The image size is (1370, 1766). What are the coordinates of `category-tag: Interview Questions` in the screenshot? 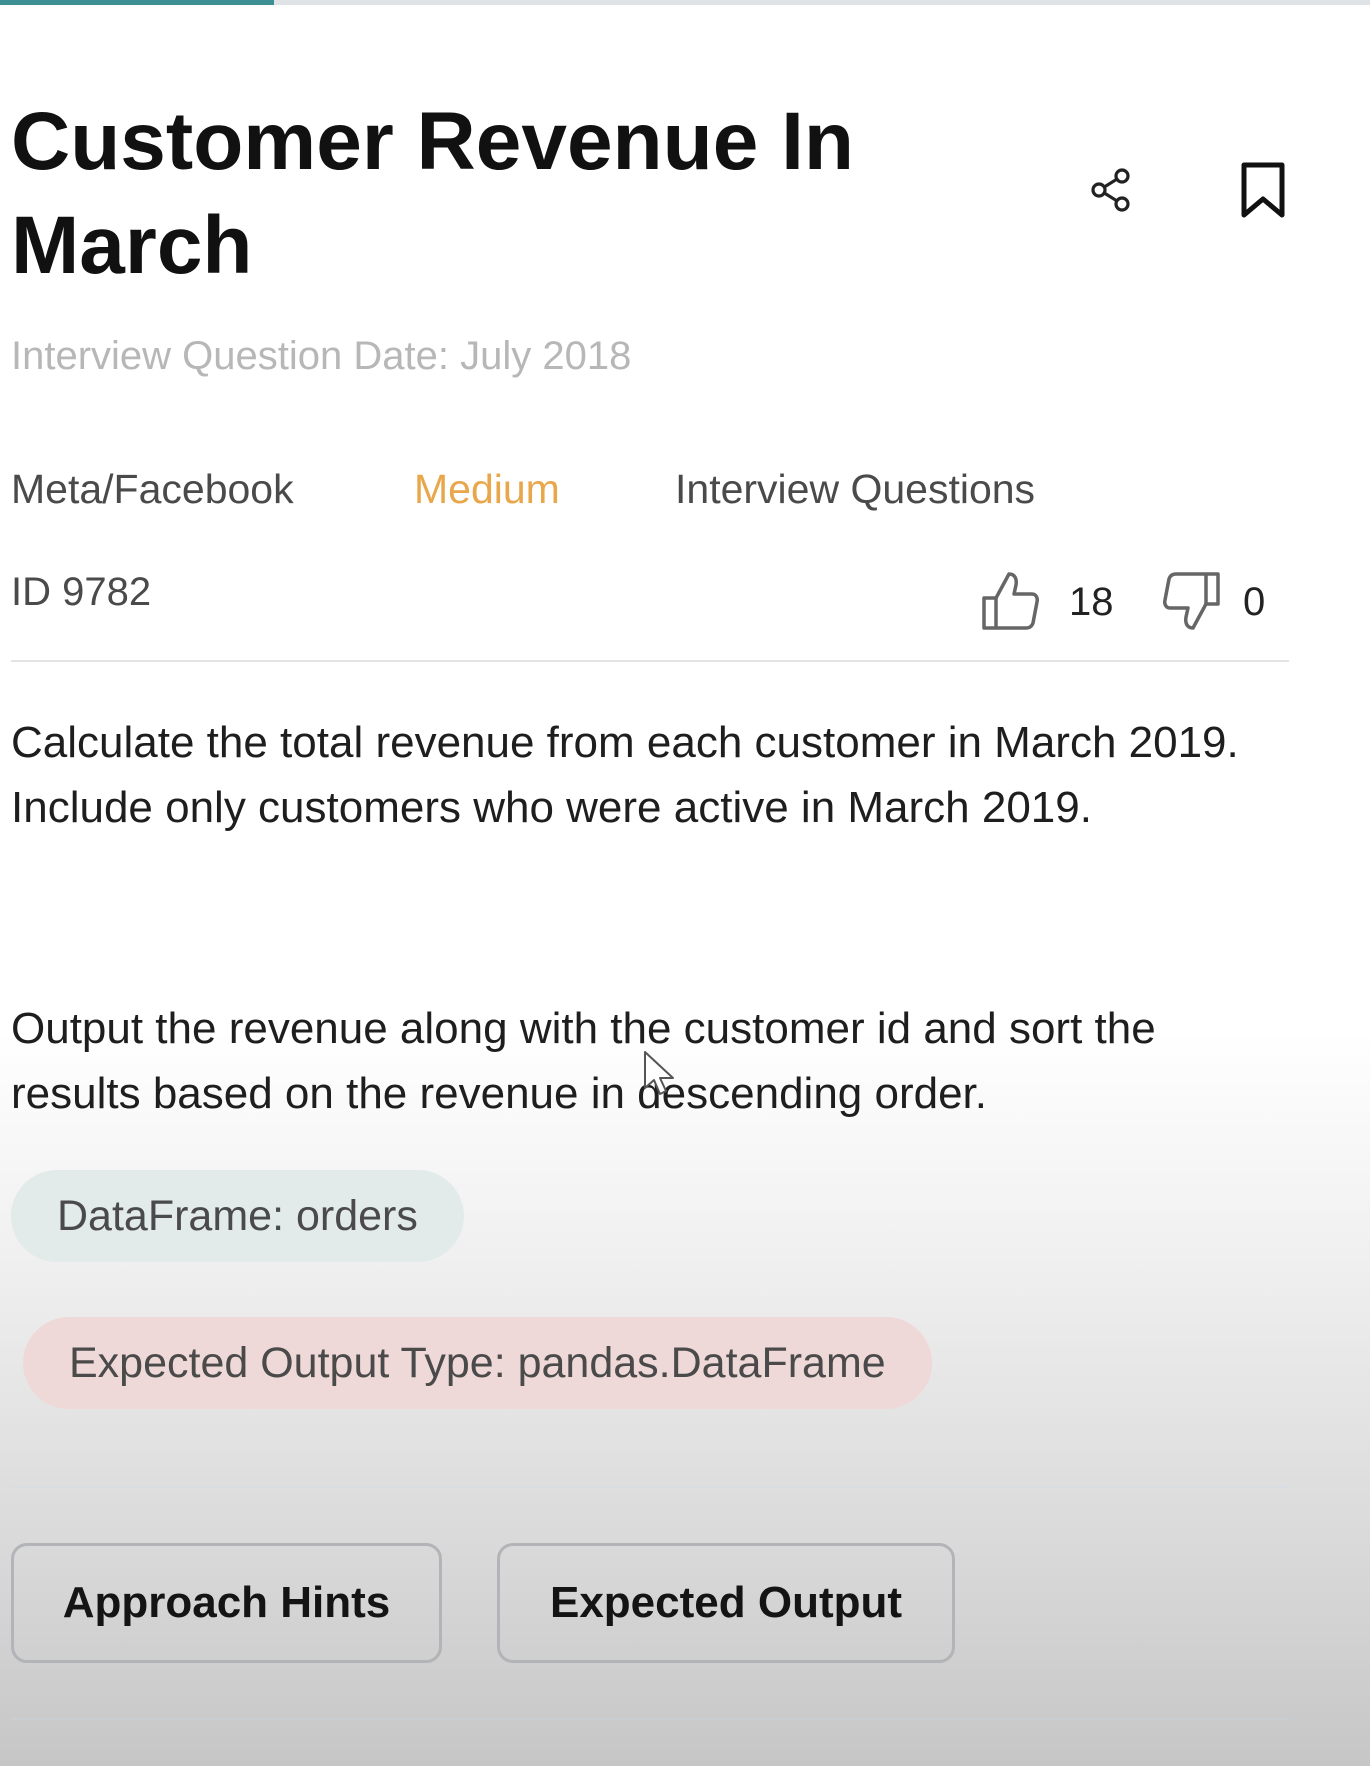 It's located at (855, 489).